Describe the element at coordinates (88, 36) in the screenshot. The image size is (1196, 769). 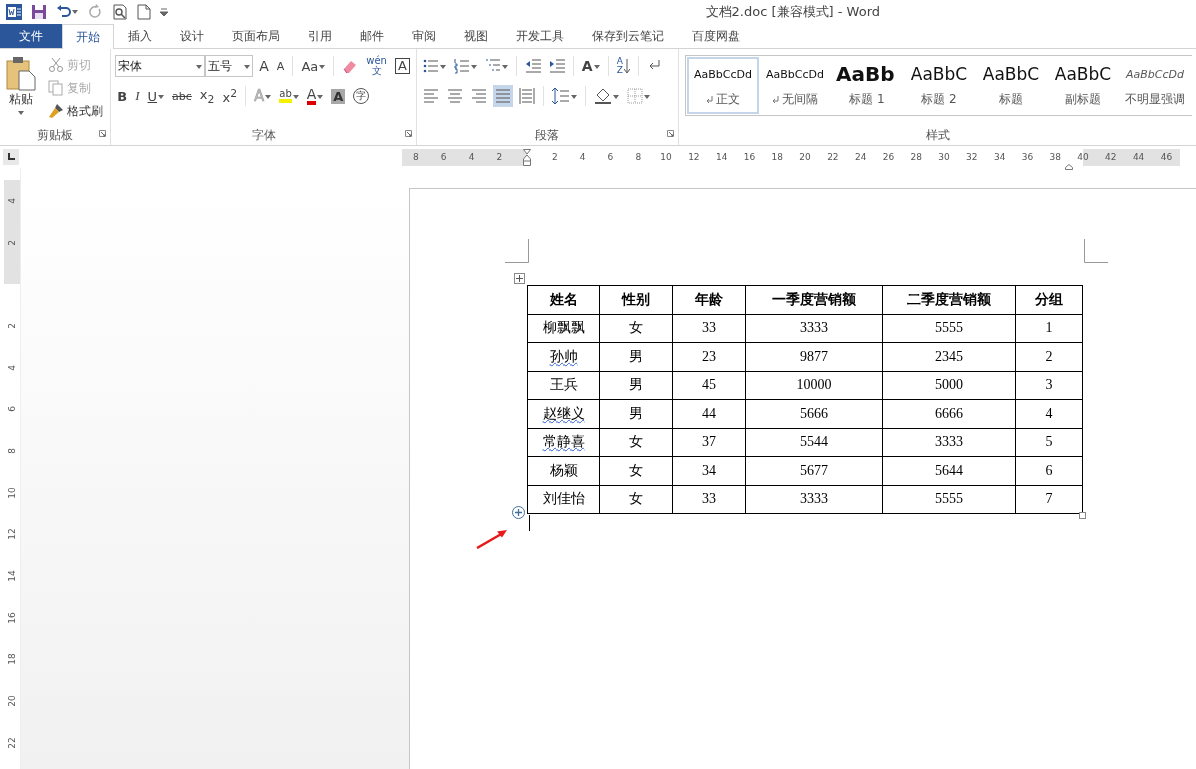
I see `ribbon-tab: 开始` at that location.